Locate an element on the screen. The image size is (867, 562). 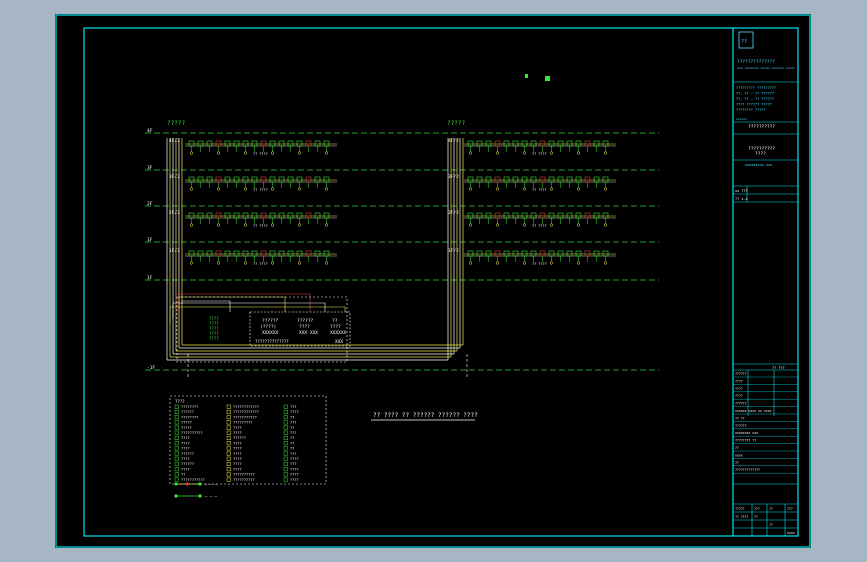
left-floor-ref-2: ?? ???? is located at coordinates (260, 226).